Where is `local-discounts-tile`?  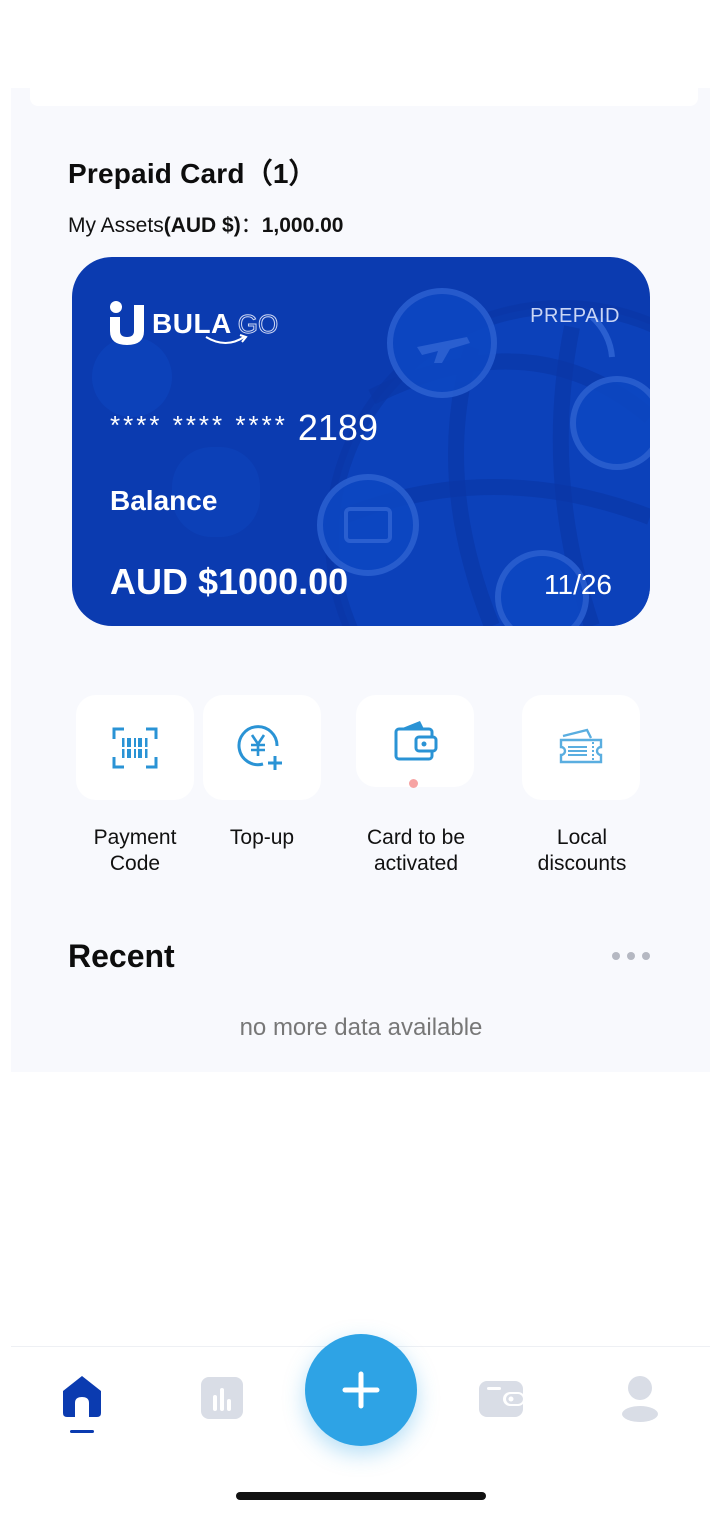
local-discounts-tile is located at coordinates (581, 747).